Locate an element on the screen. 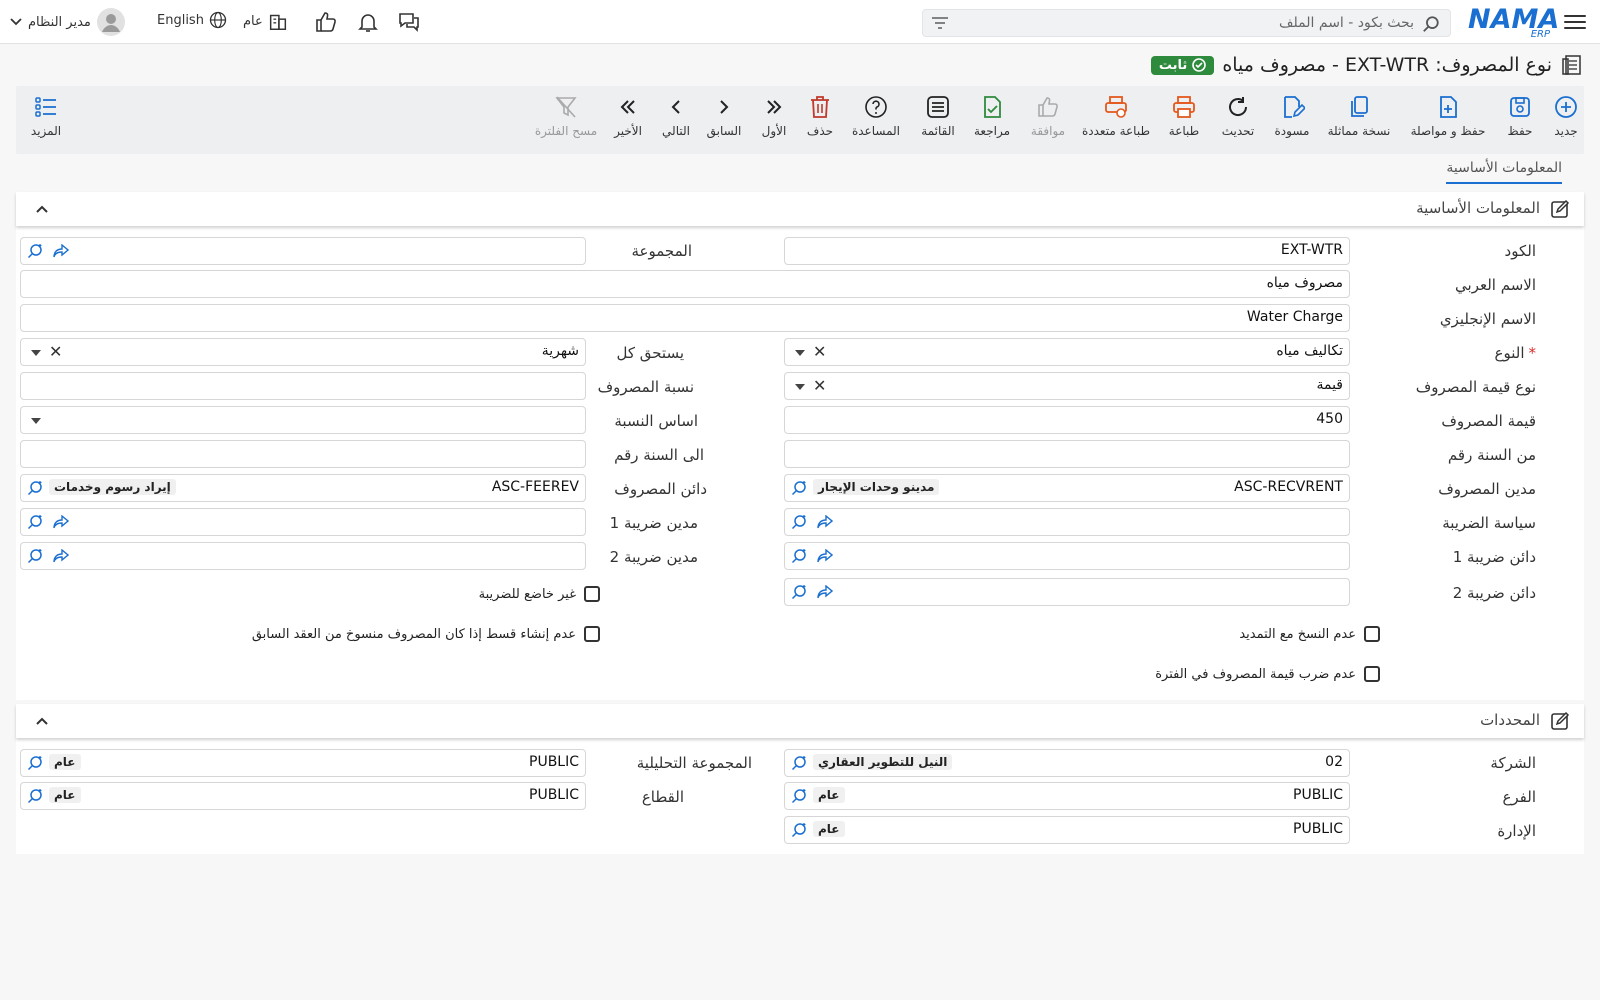  next-button: التالي is located at coordinates (676, 116).